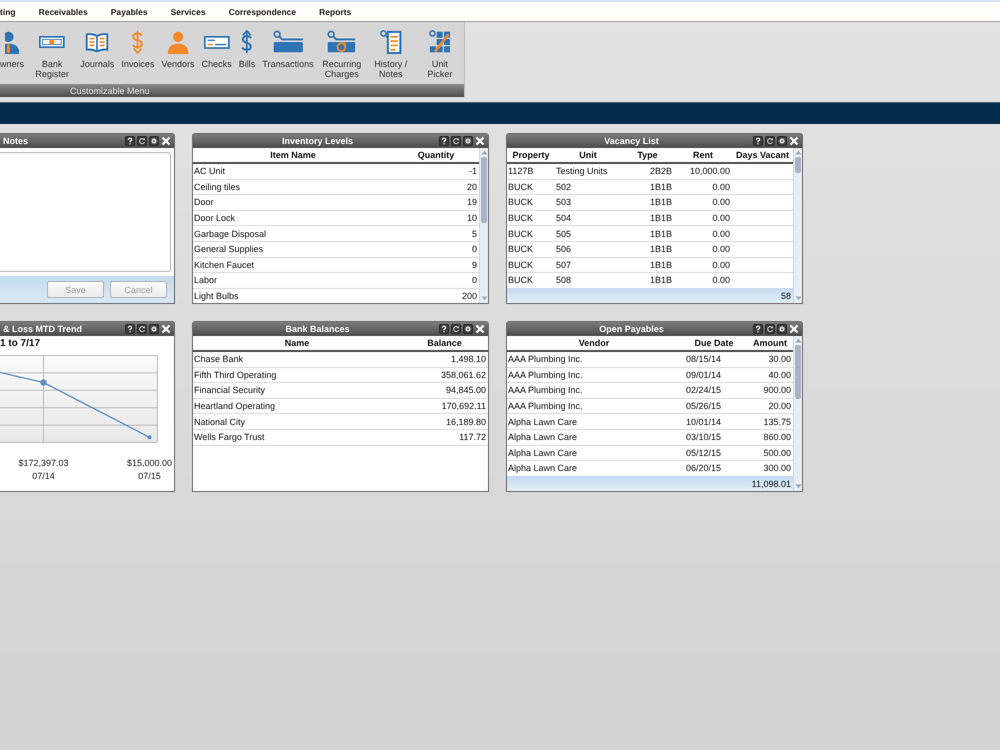  Describe the element at coordinates (777, 468) in the screenshot. I see `table-cell-text: 300.00` at that location.